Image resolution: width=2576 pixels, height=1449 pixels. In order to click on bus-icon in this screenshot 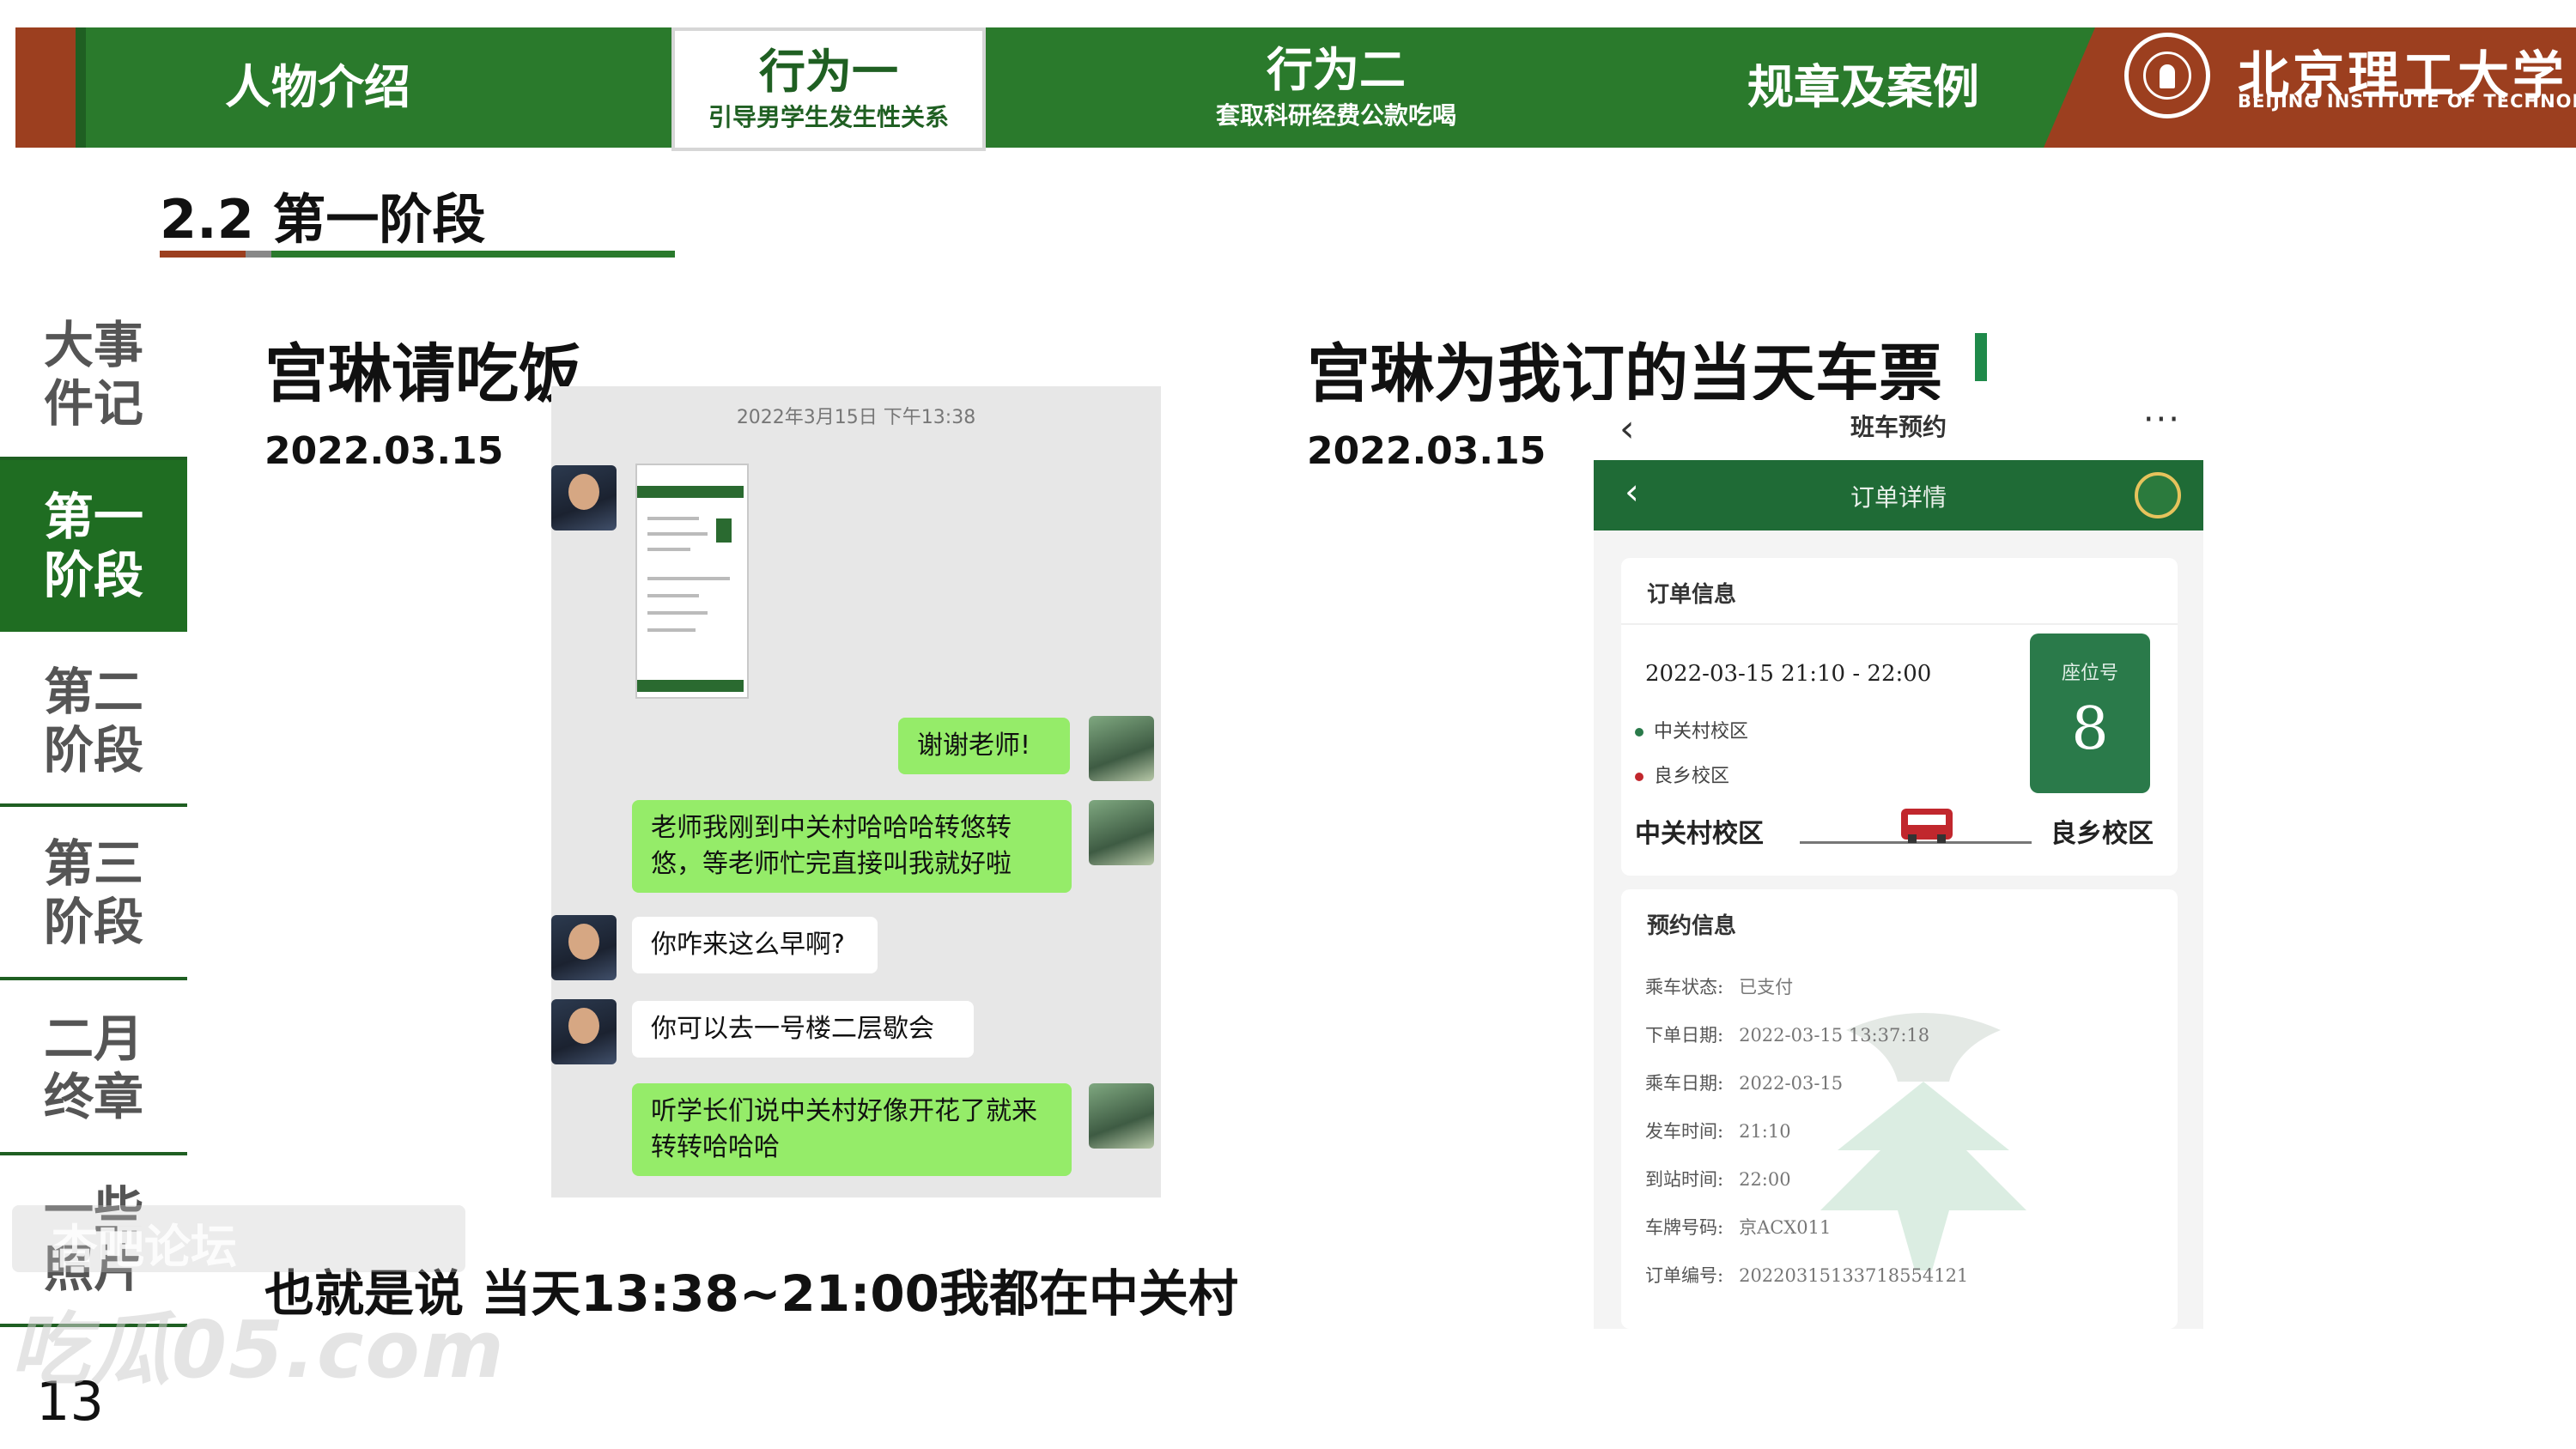, I will do `click(1927, 826)`.